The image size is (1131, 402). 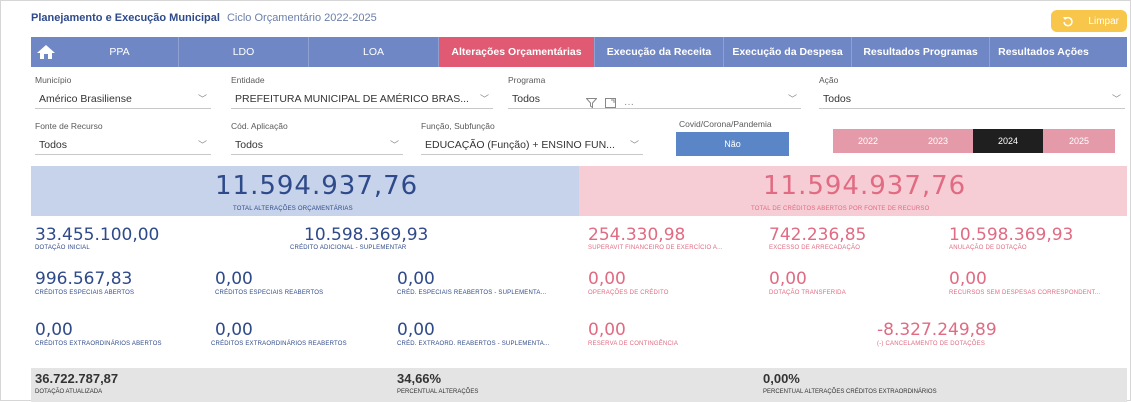 I want to click on clear-filters-button: Limpar, so click(x=1089, y=21).